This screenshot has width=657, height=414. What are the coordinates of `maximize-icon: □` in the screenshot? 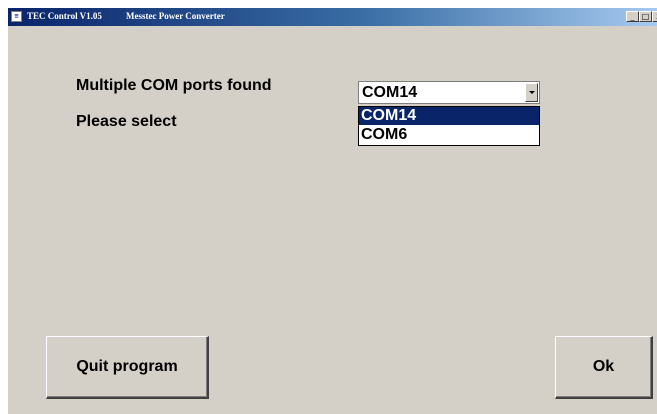 It's located at (645, 16).